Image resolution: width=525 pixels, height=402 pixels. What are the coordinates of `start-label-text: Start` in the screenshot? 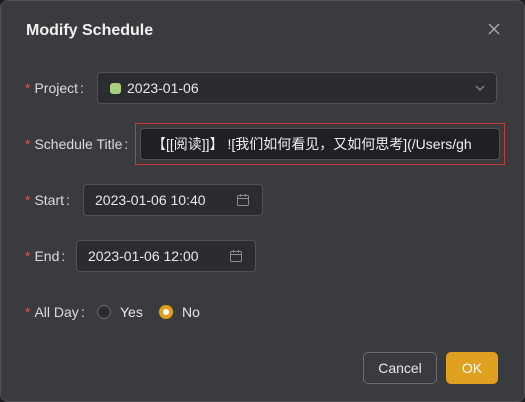 It's located at (49, 200).